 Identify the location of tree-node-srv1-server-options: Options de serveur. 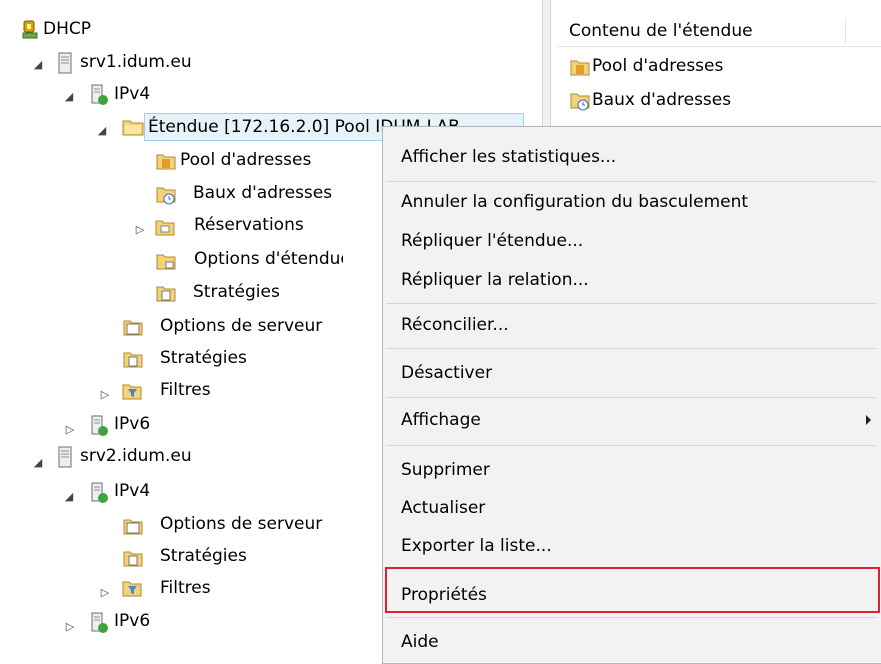
(250, 326).